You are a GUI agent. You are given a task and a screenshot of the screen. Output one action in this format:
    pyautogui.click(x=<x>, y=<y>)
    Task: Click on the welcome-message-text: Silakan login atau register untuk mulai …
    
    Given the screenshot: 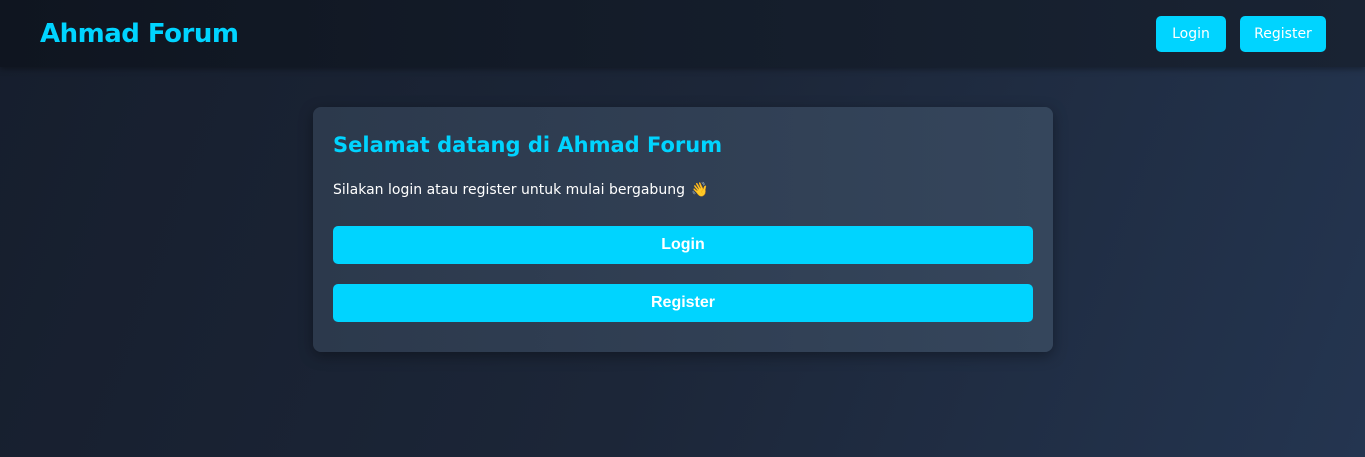 What is the action you would take?
    pyautogui.click(x=509, y=190)
    